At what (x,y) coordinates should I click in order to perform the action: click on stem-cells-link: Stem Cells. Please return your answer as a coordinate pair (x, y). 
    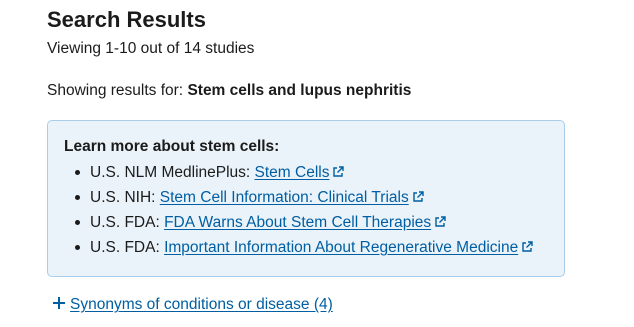
    Looking at the image, I should click on (300, 172).